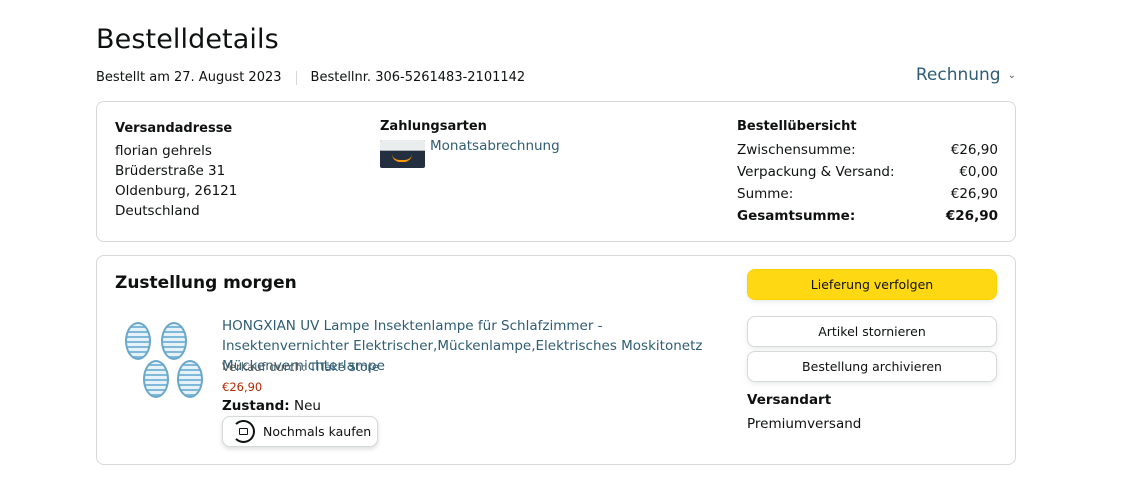  Describe the element at coordinates (170, 171) in the screenshot. I see `address-street: Brüderstraße 31` at that location.